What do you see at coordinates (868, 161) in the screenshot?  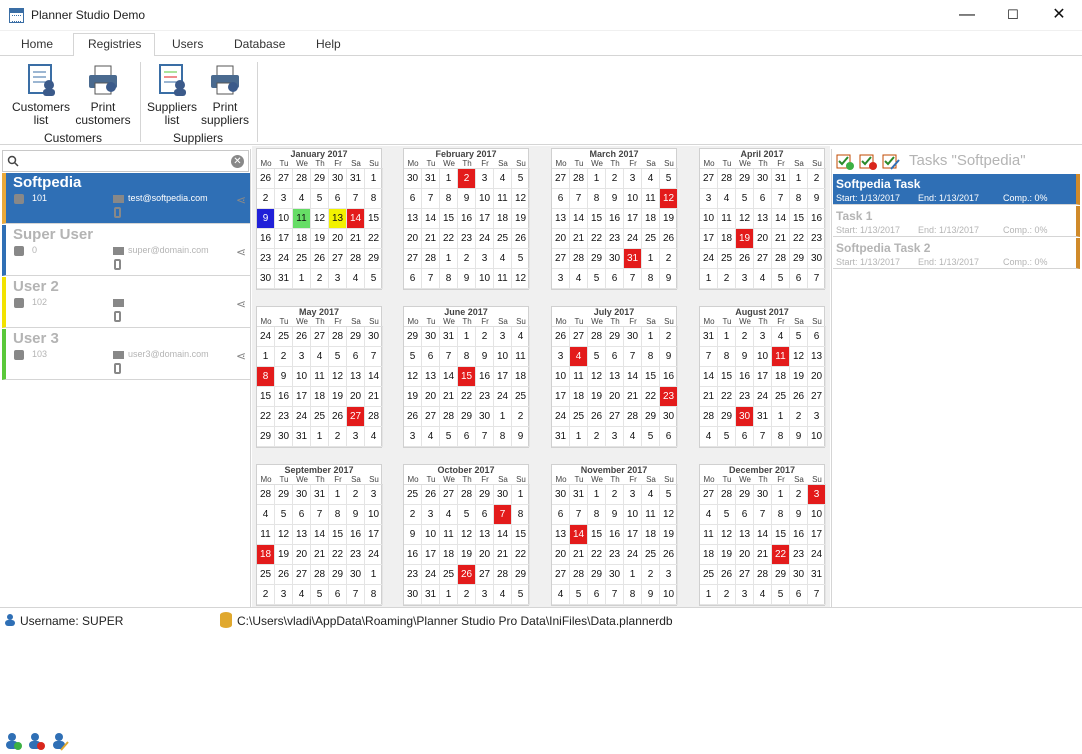 I see `delete-task-icon` at bounding box center [868, 161].